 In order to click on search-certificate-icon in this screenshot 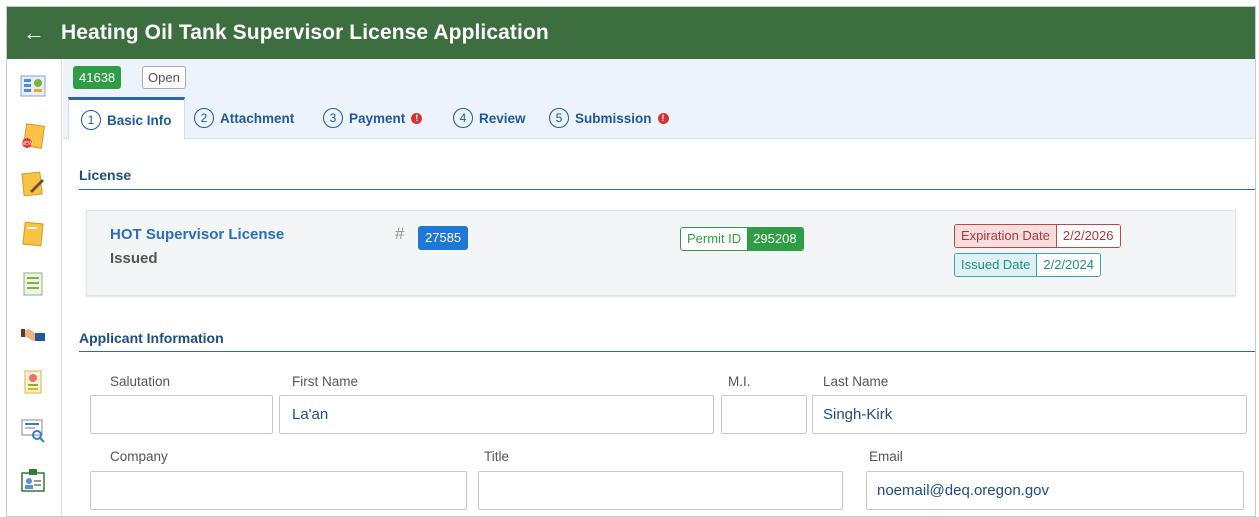, I will do `click(33, 430)`.